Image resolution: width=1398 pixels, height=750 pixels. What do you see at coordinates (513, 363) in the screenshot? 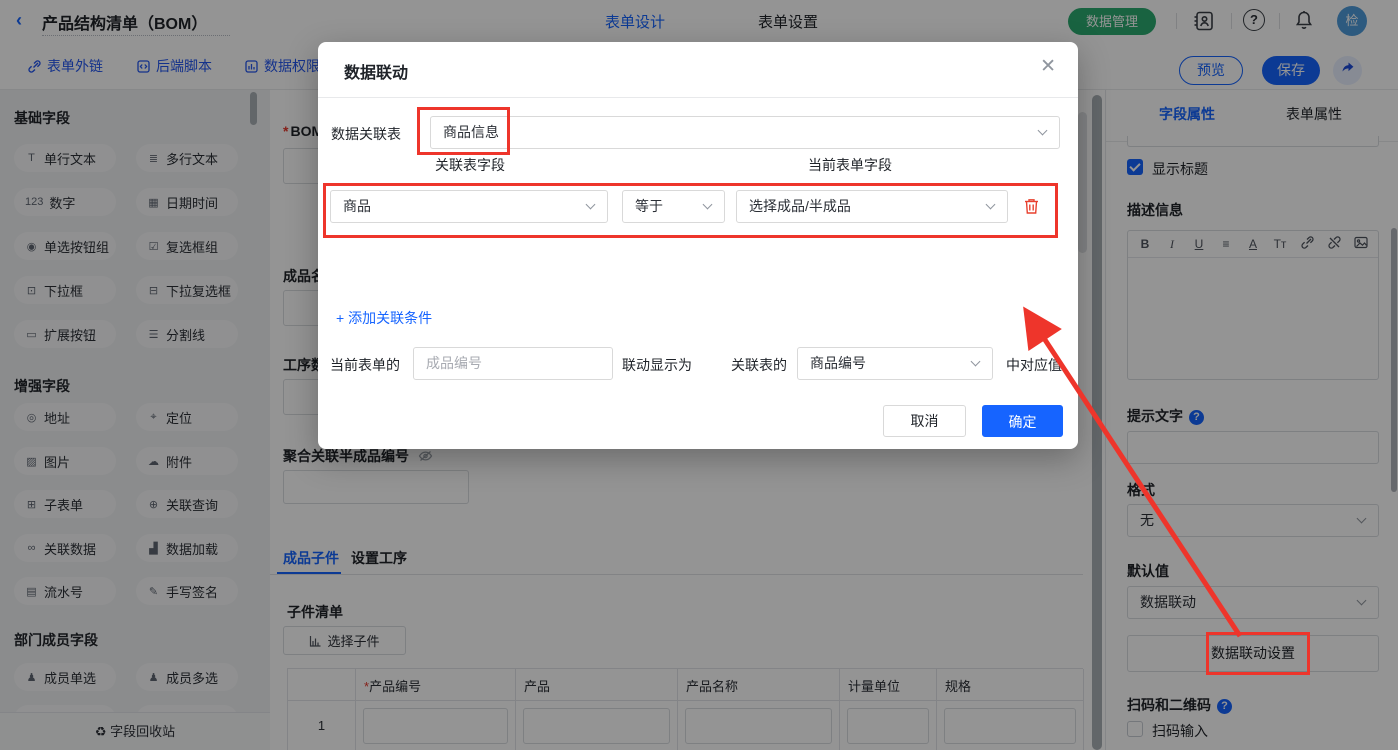
I see `current-field-input: 成品编号` at bounding box center [513, 363].